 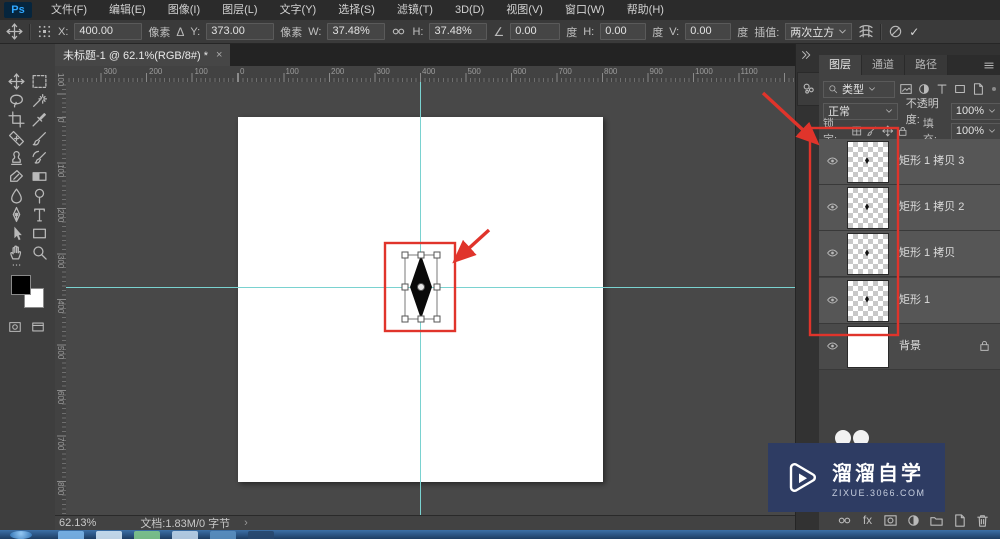 What do you see at coordinates (959, 520) in the screenshot?
I see `new-layer-icon` at bounding box center [959, 520].